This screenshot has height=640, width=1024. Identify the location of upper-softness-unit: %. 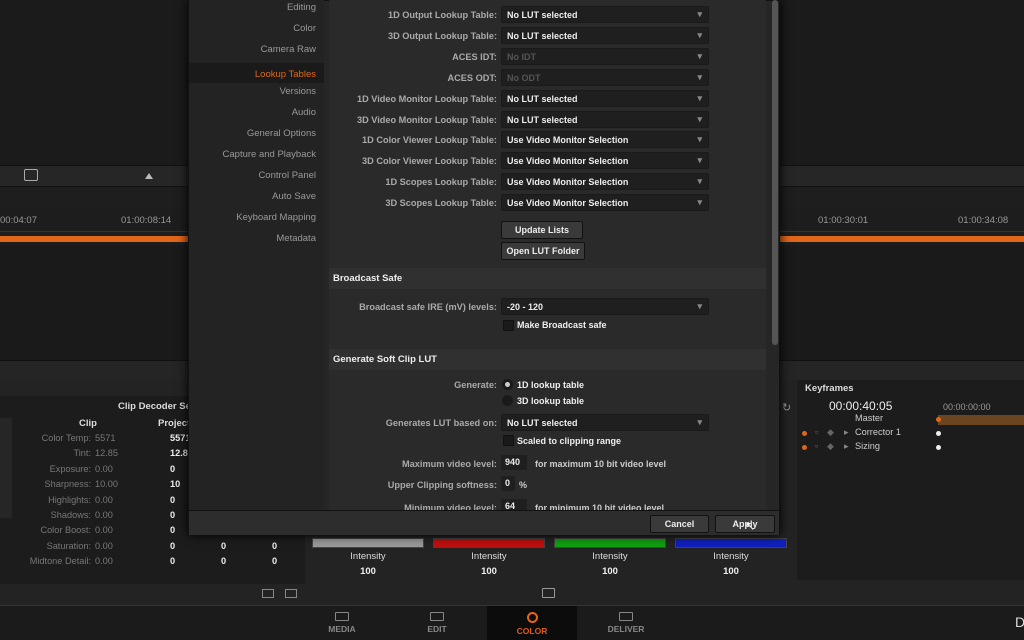
(523, 485).